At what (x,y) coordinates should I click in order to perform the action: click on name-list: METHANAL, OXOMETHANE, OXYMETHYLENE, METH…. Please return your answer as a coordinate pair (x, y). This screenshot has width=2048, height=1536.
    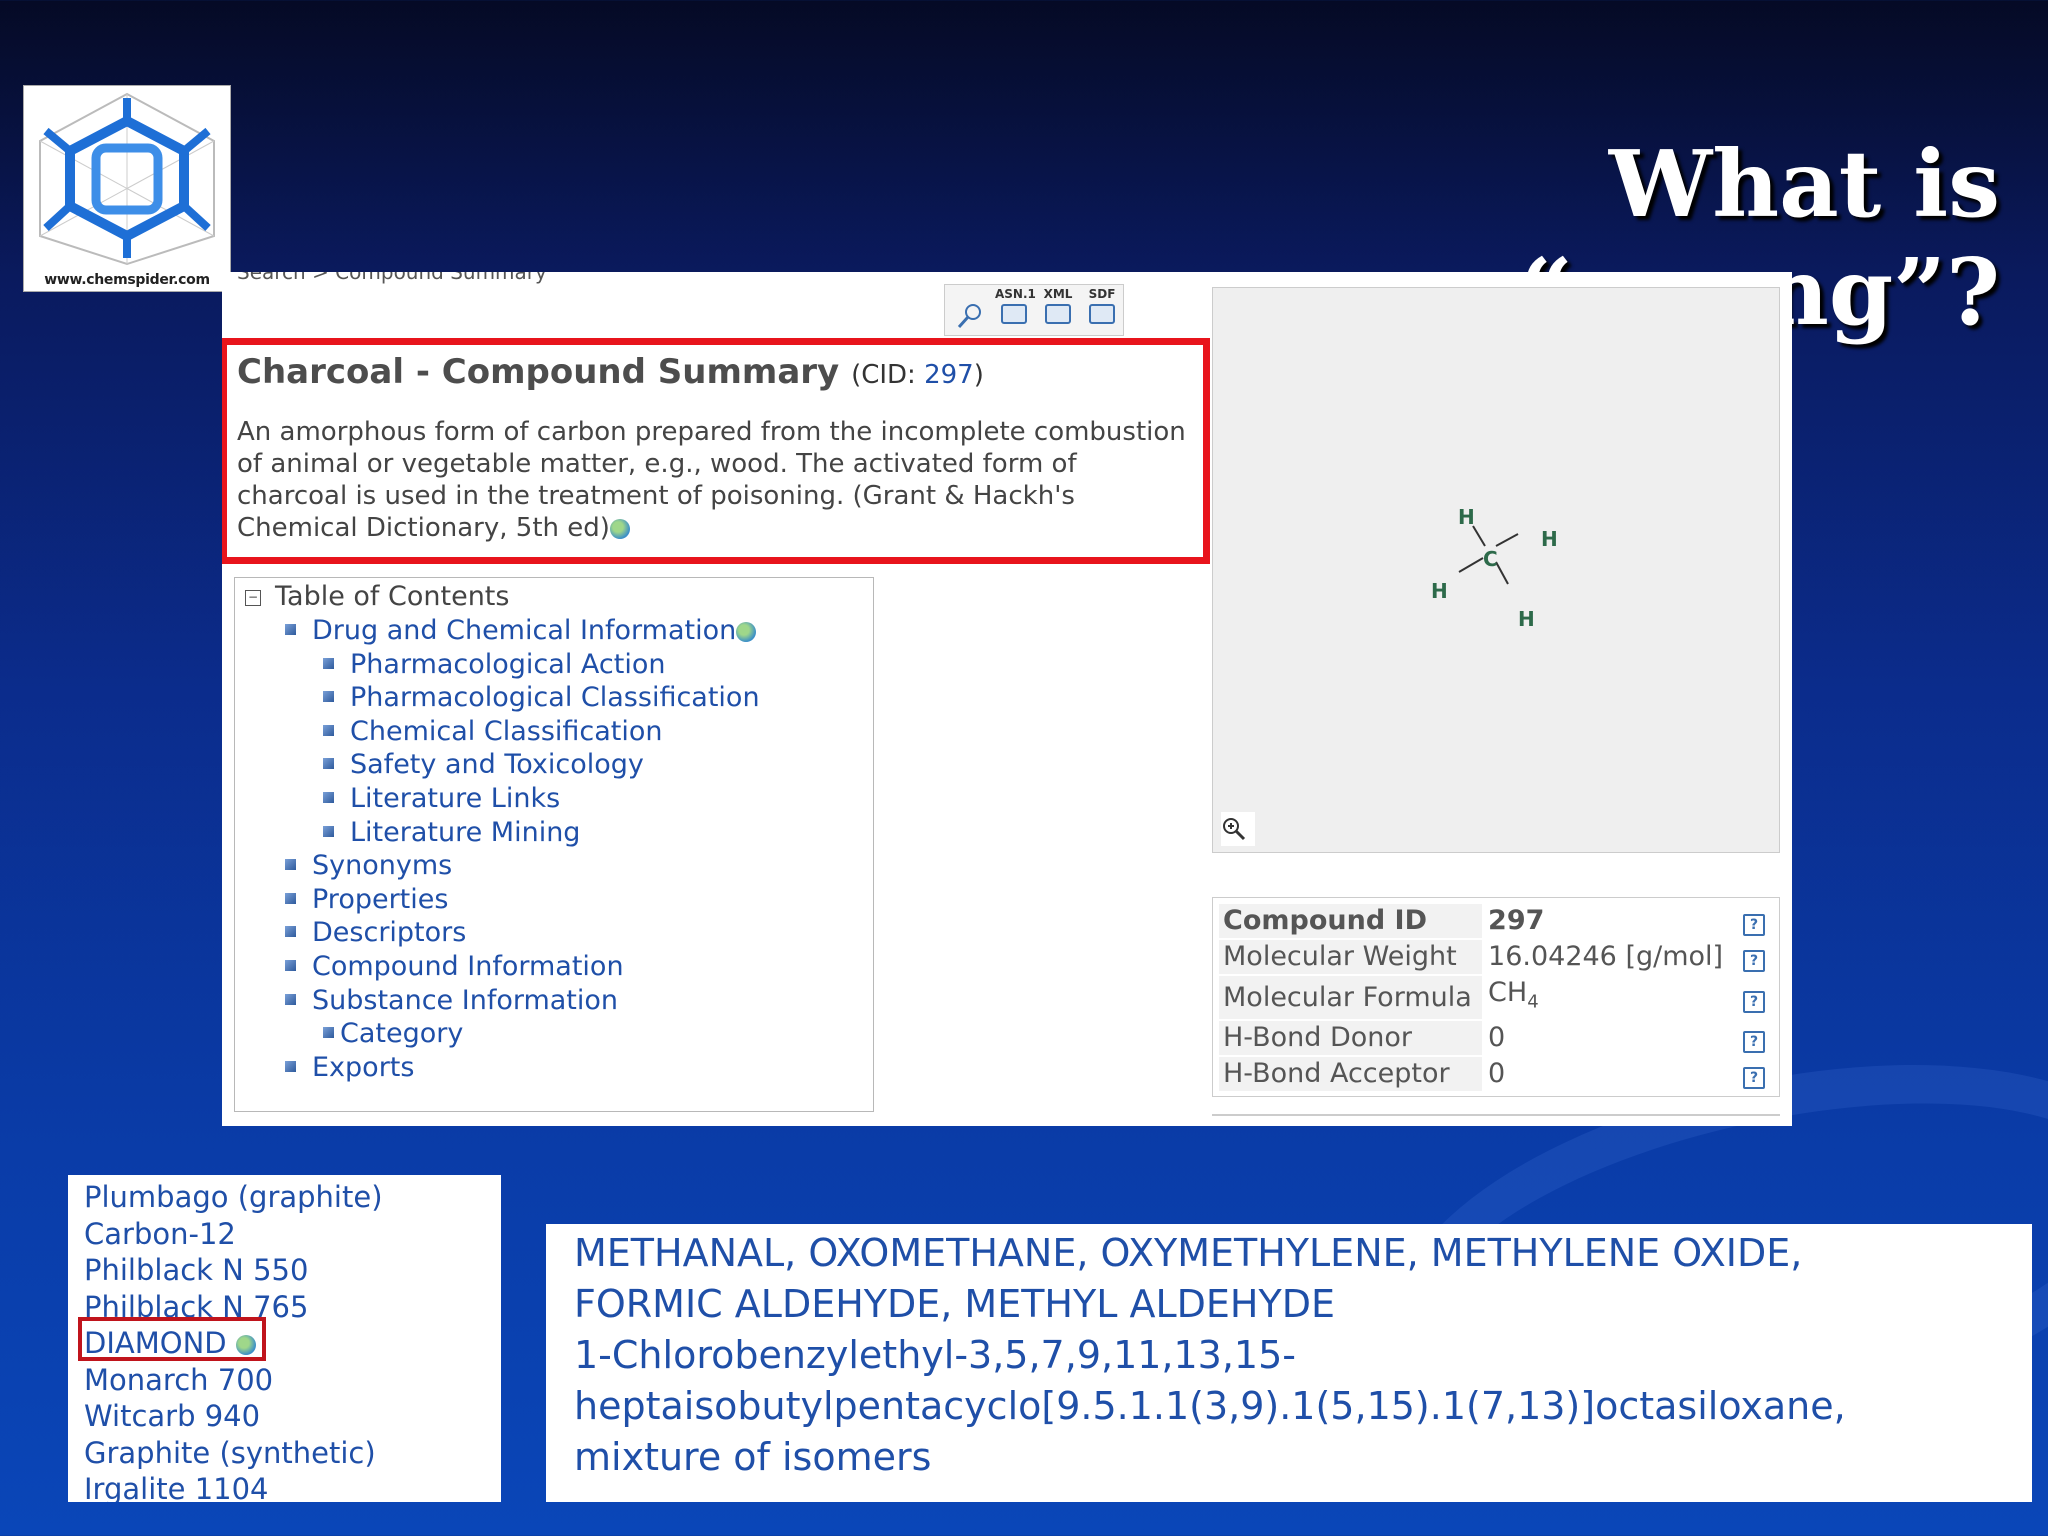
    Looking at the image, I should click on (1289, 1363).